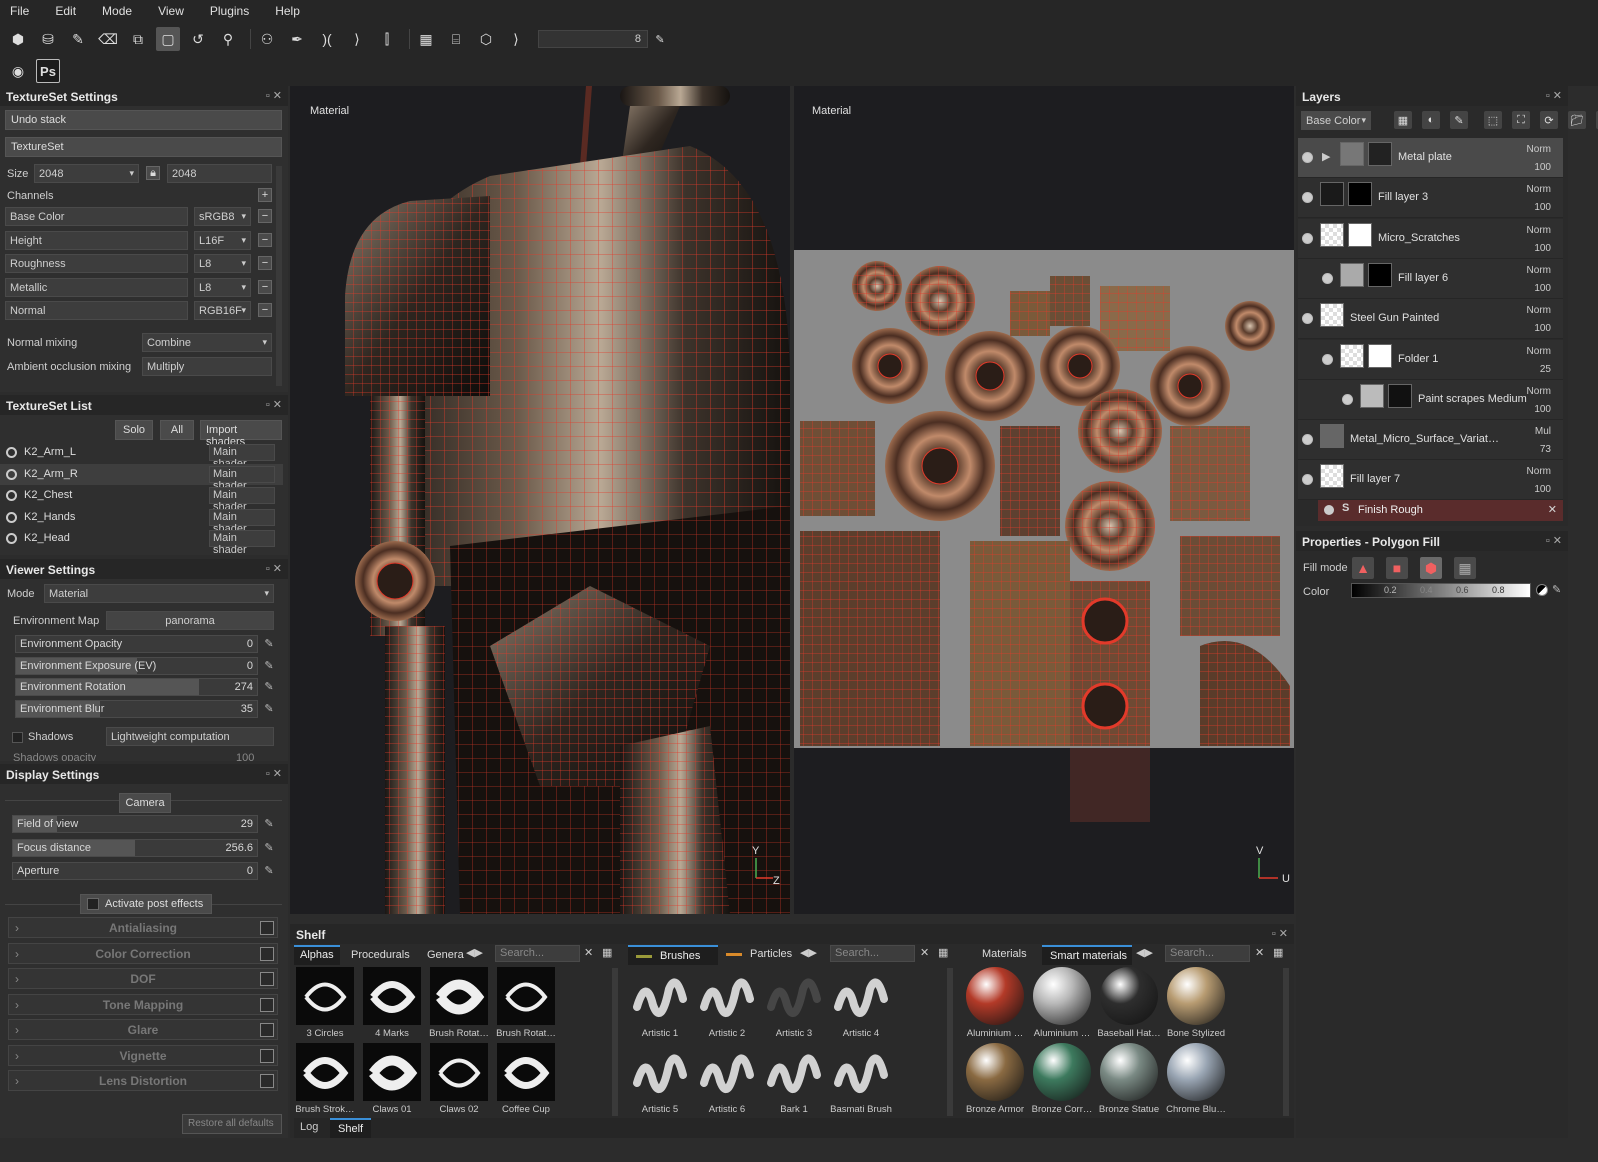  What do you see at coordinates (143, 120) in the screenshot?
I see `undo-stack-button: Undo stack` at bounding box center [143, 120].